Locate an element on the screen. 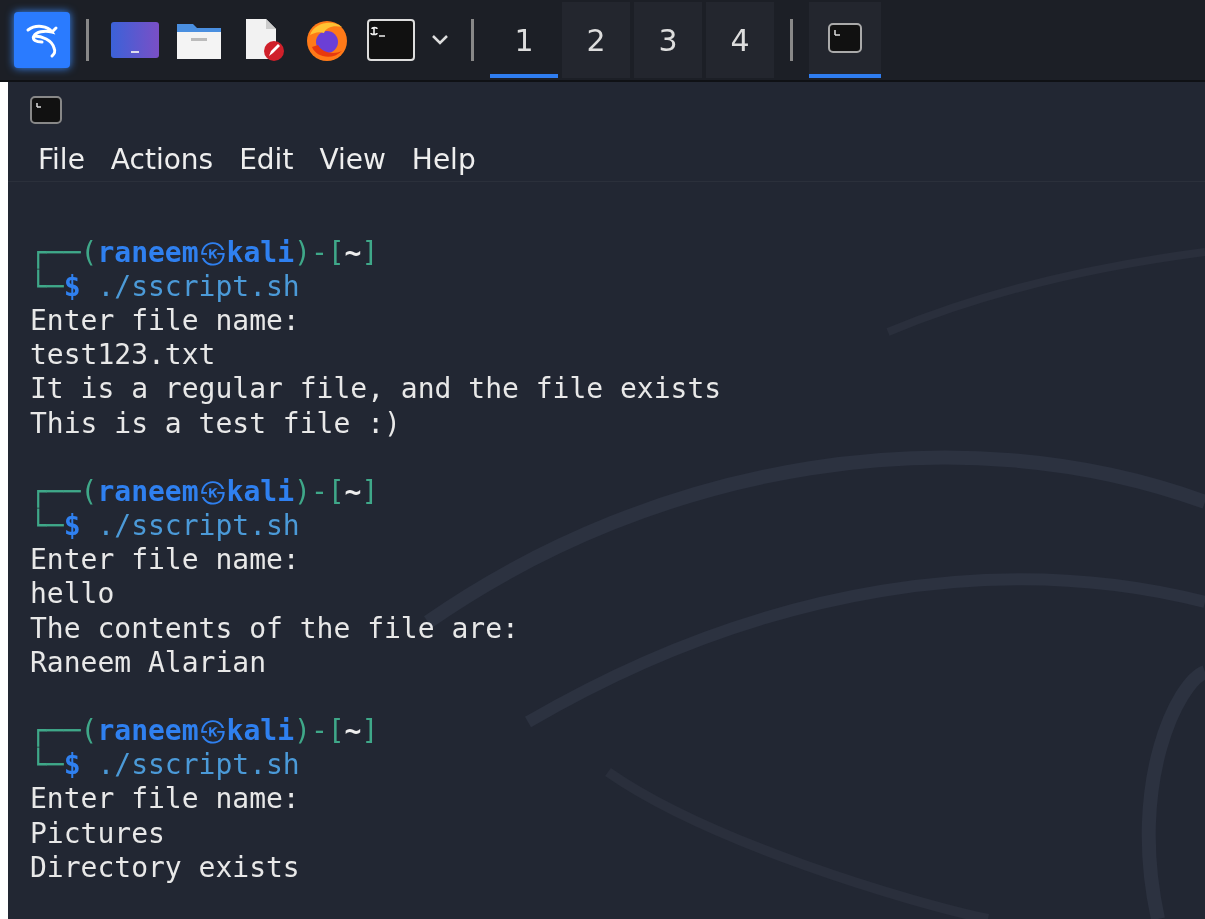 The width and height of the screenshot is (1205, 919). output-line: test123.txt is located at coordinates (123, 355).